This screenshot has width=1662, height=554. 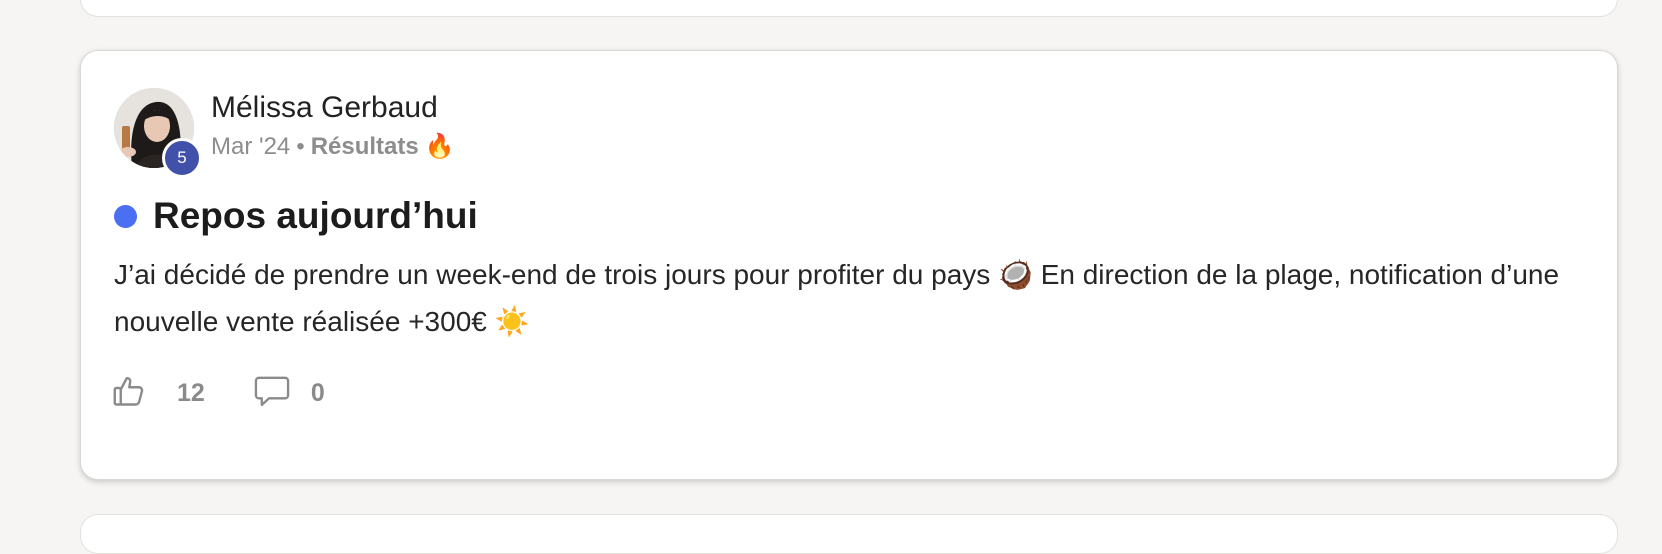 I want to click on post-meta: Mar '24 • Résultats 🔥, so click(x=333, y=147).